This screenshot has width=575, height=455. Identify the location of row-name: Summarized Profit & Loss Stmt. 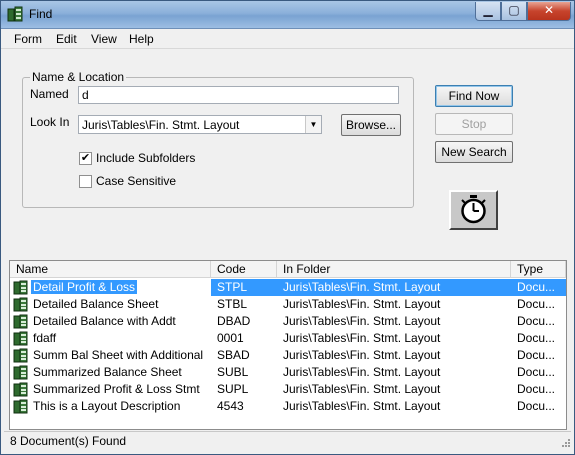
(116, 389).